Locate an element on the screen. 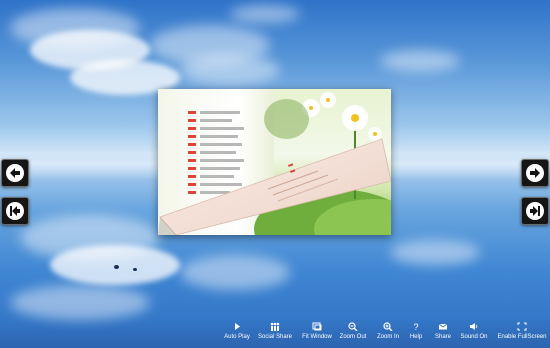 This screenshot has height=348, width=550. auto-play-label: Auto Play is located at coordinates (237, 337).